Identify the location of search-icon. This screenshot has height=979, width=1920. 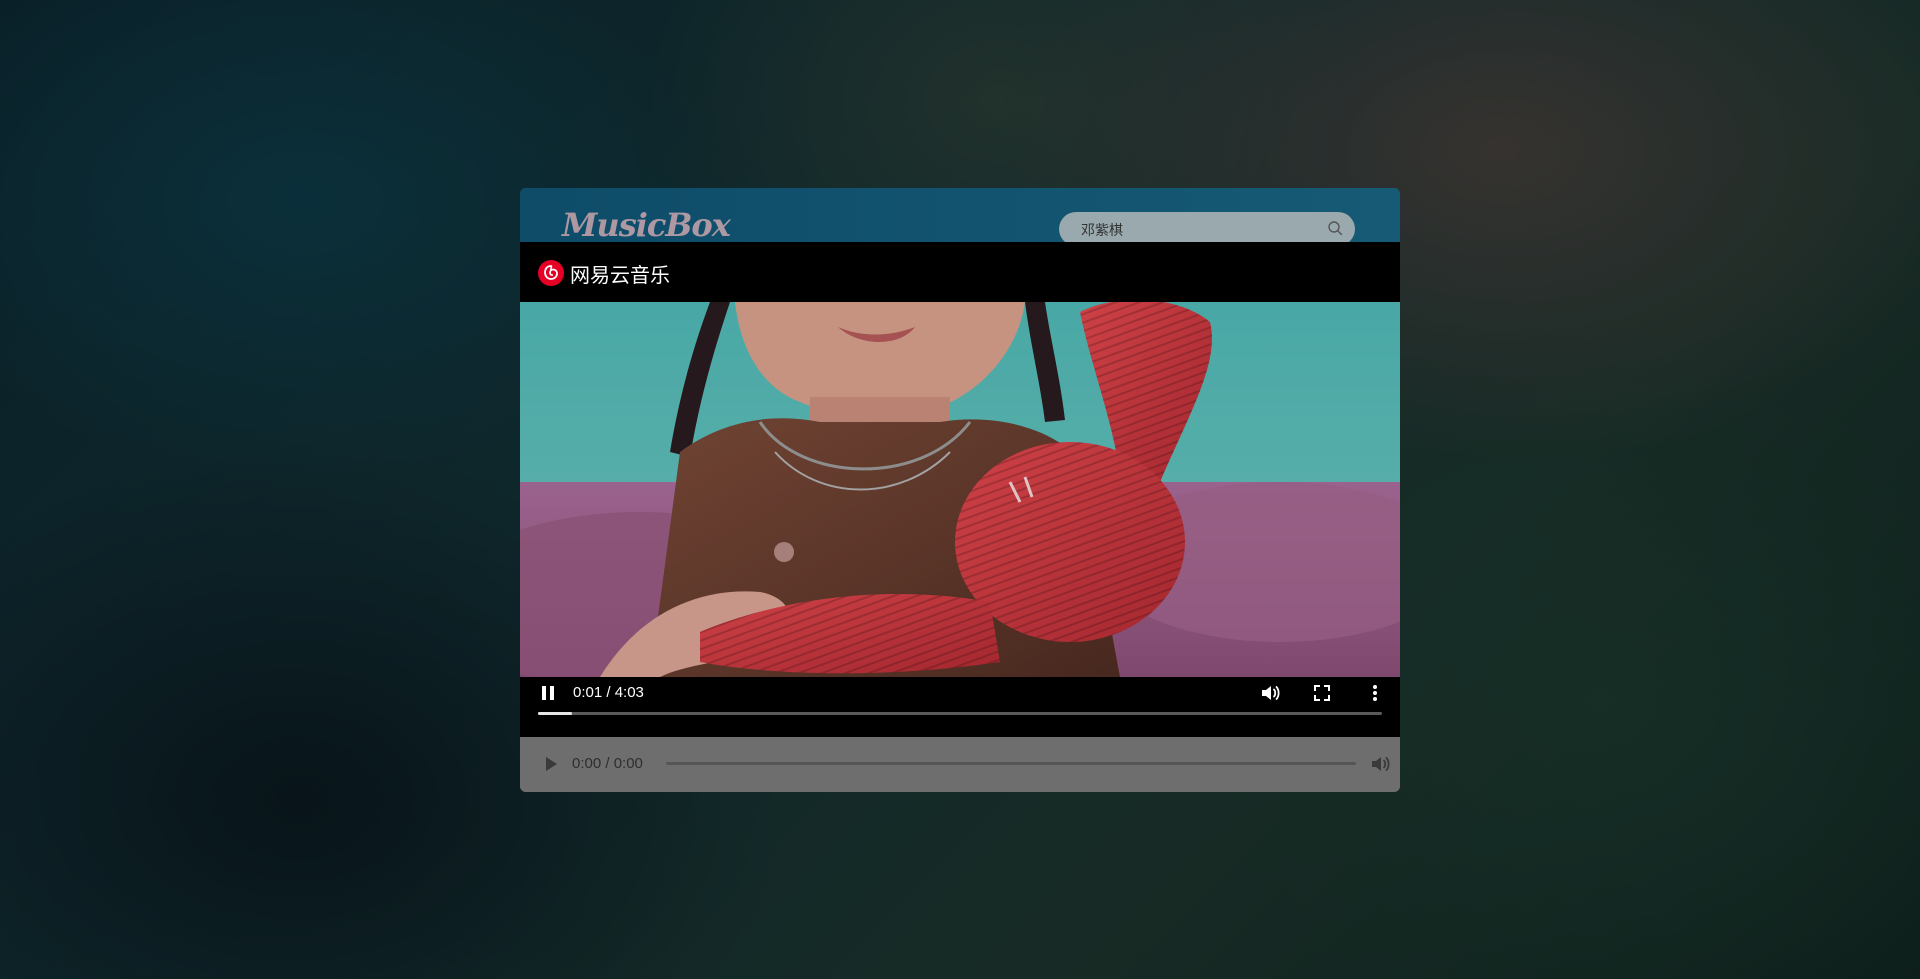
(1335, 228).